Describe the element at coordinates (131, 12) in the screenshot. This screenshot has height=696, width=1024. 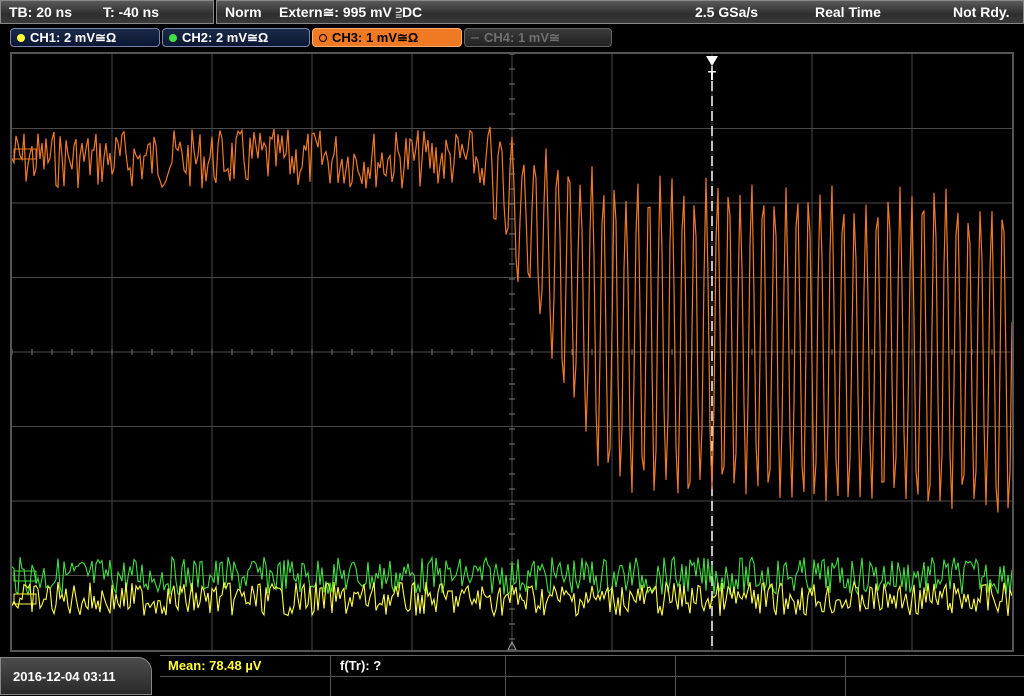
I see `trigger-time-label: T: -40 ns` at that location.